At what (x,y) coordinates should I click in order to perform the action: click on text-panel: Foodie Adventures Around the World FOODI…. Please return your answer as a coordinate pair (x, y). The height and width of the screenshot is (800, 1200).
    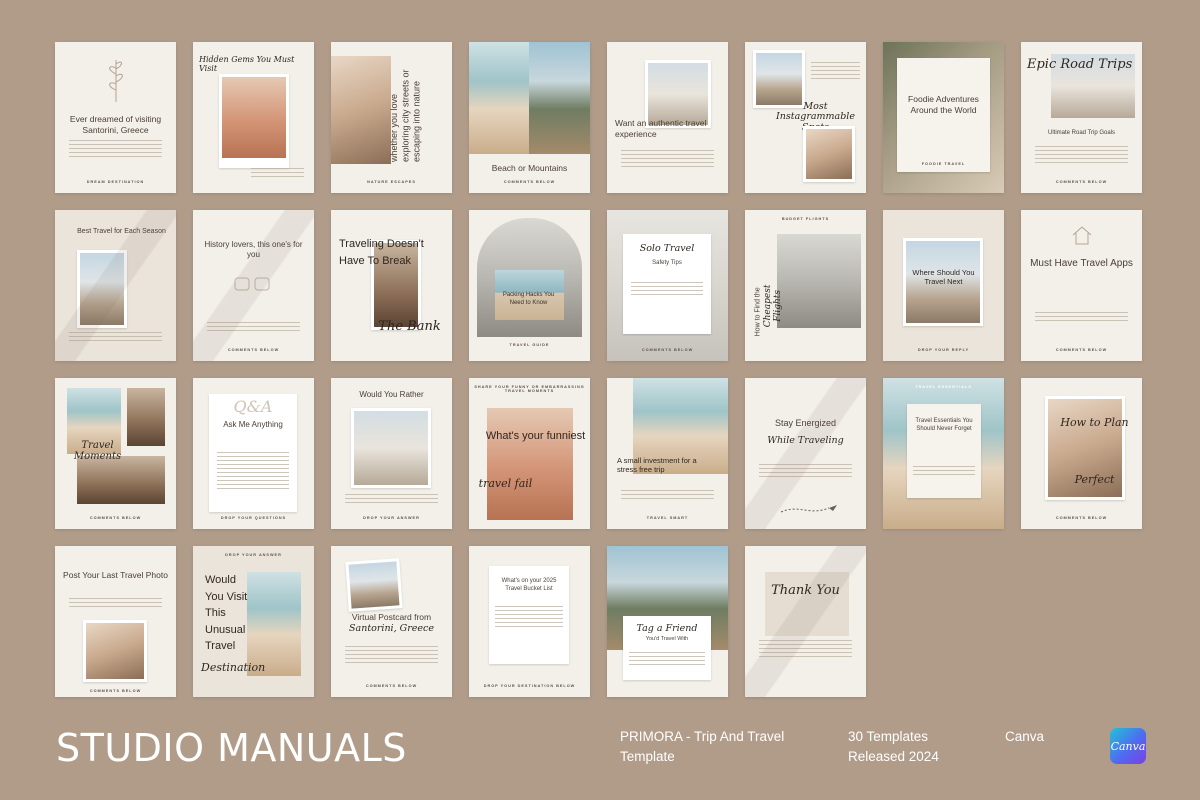
    Looking at the image, I should click on (943, 115).